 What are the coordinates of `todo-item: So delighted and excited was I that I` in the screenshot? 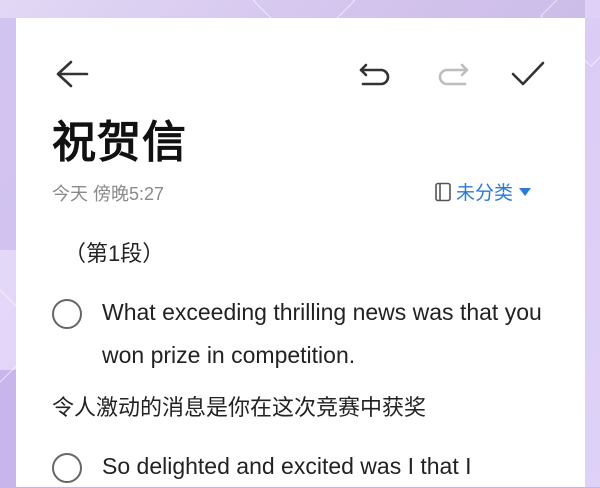 It's located at (302, 469).